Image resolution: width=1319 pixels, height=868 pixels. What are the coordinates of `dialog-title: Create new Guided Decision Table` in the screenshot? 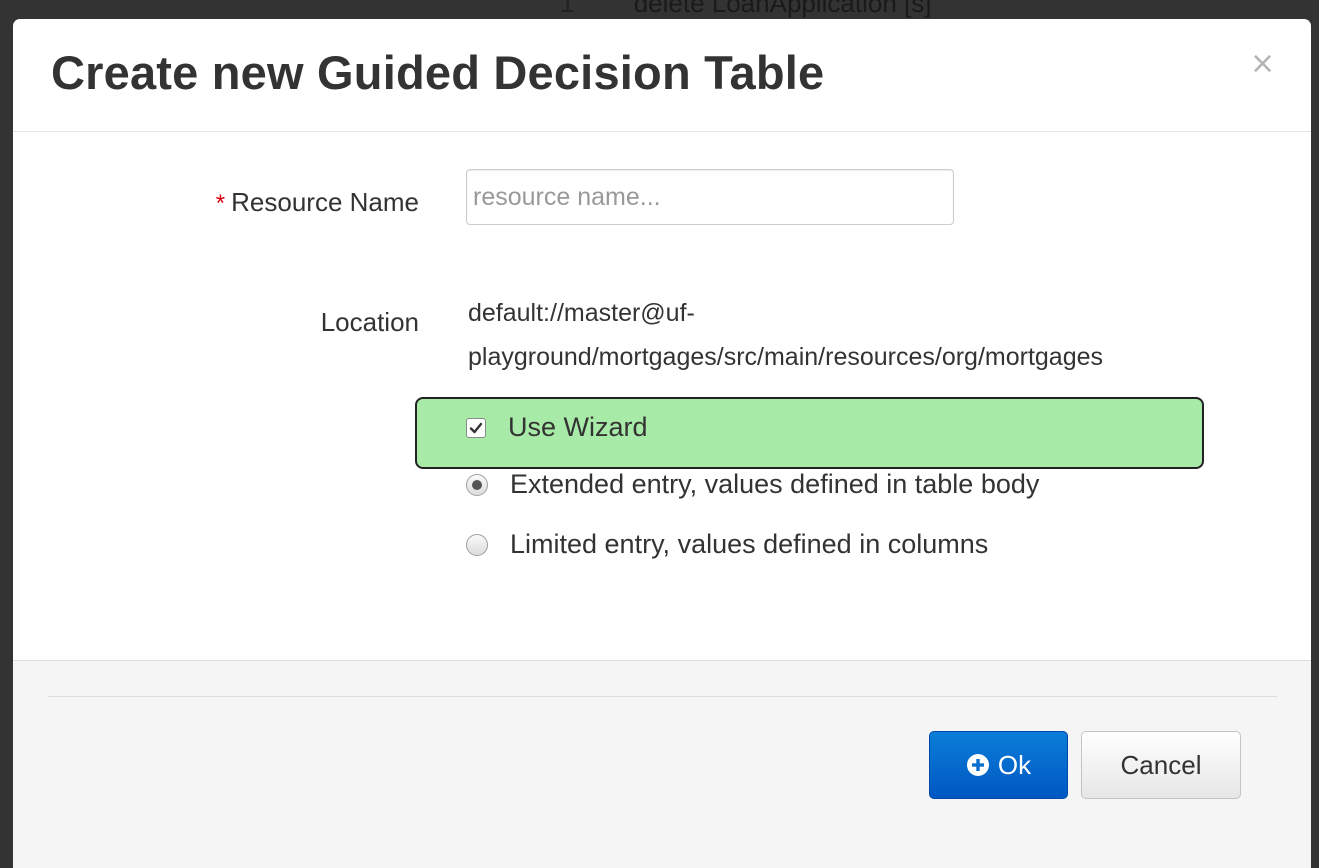 It's located at (438, 72).